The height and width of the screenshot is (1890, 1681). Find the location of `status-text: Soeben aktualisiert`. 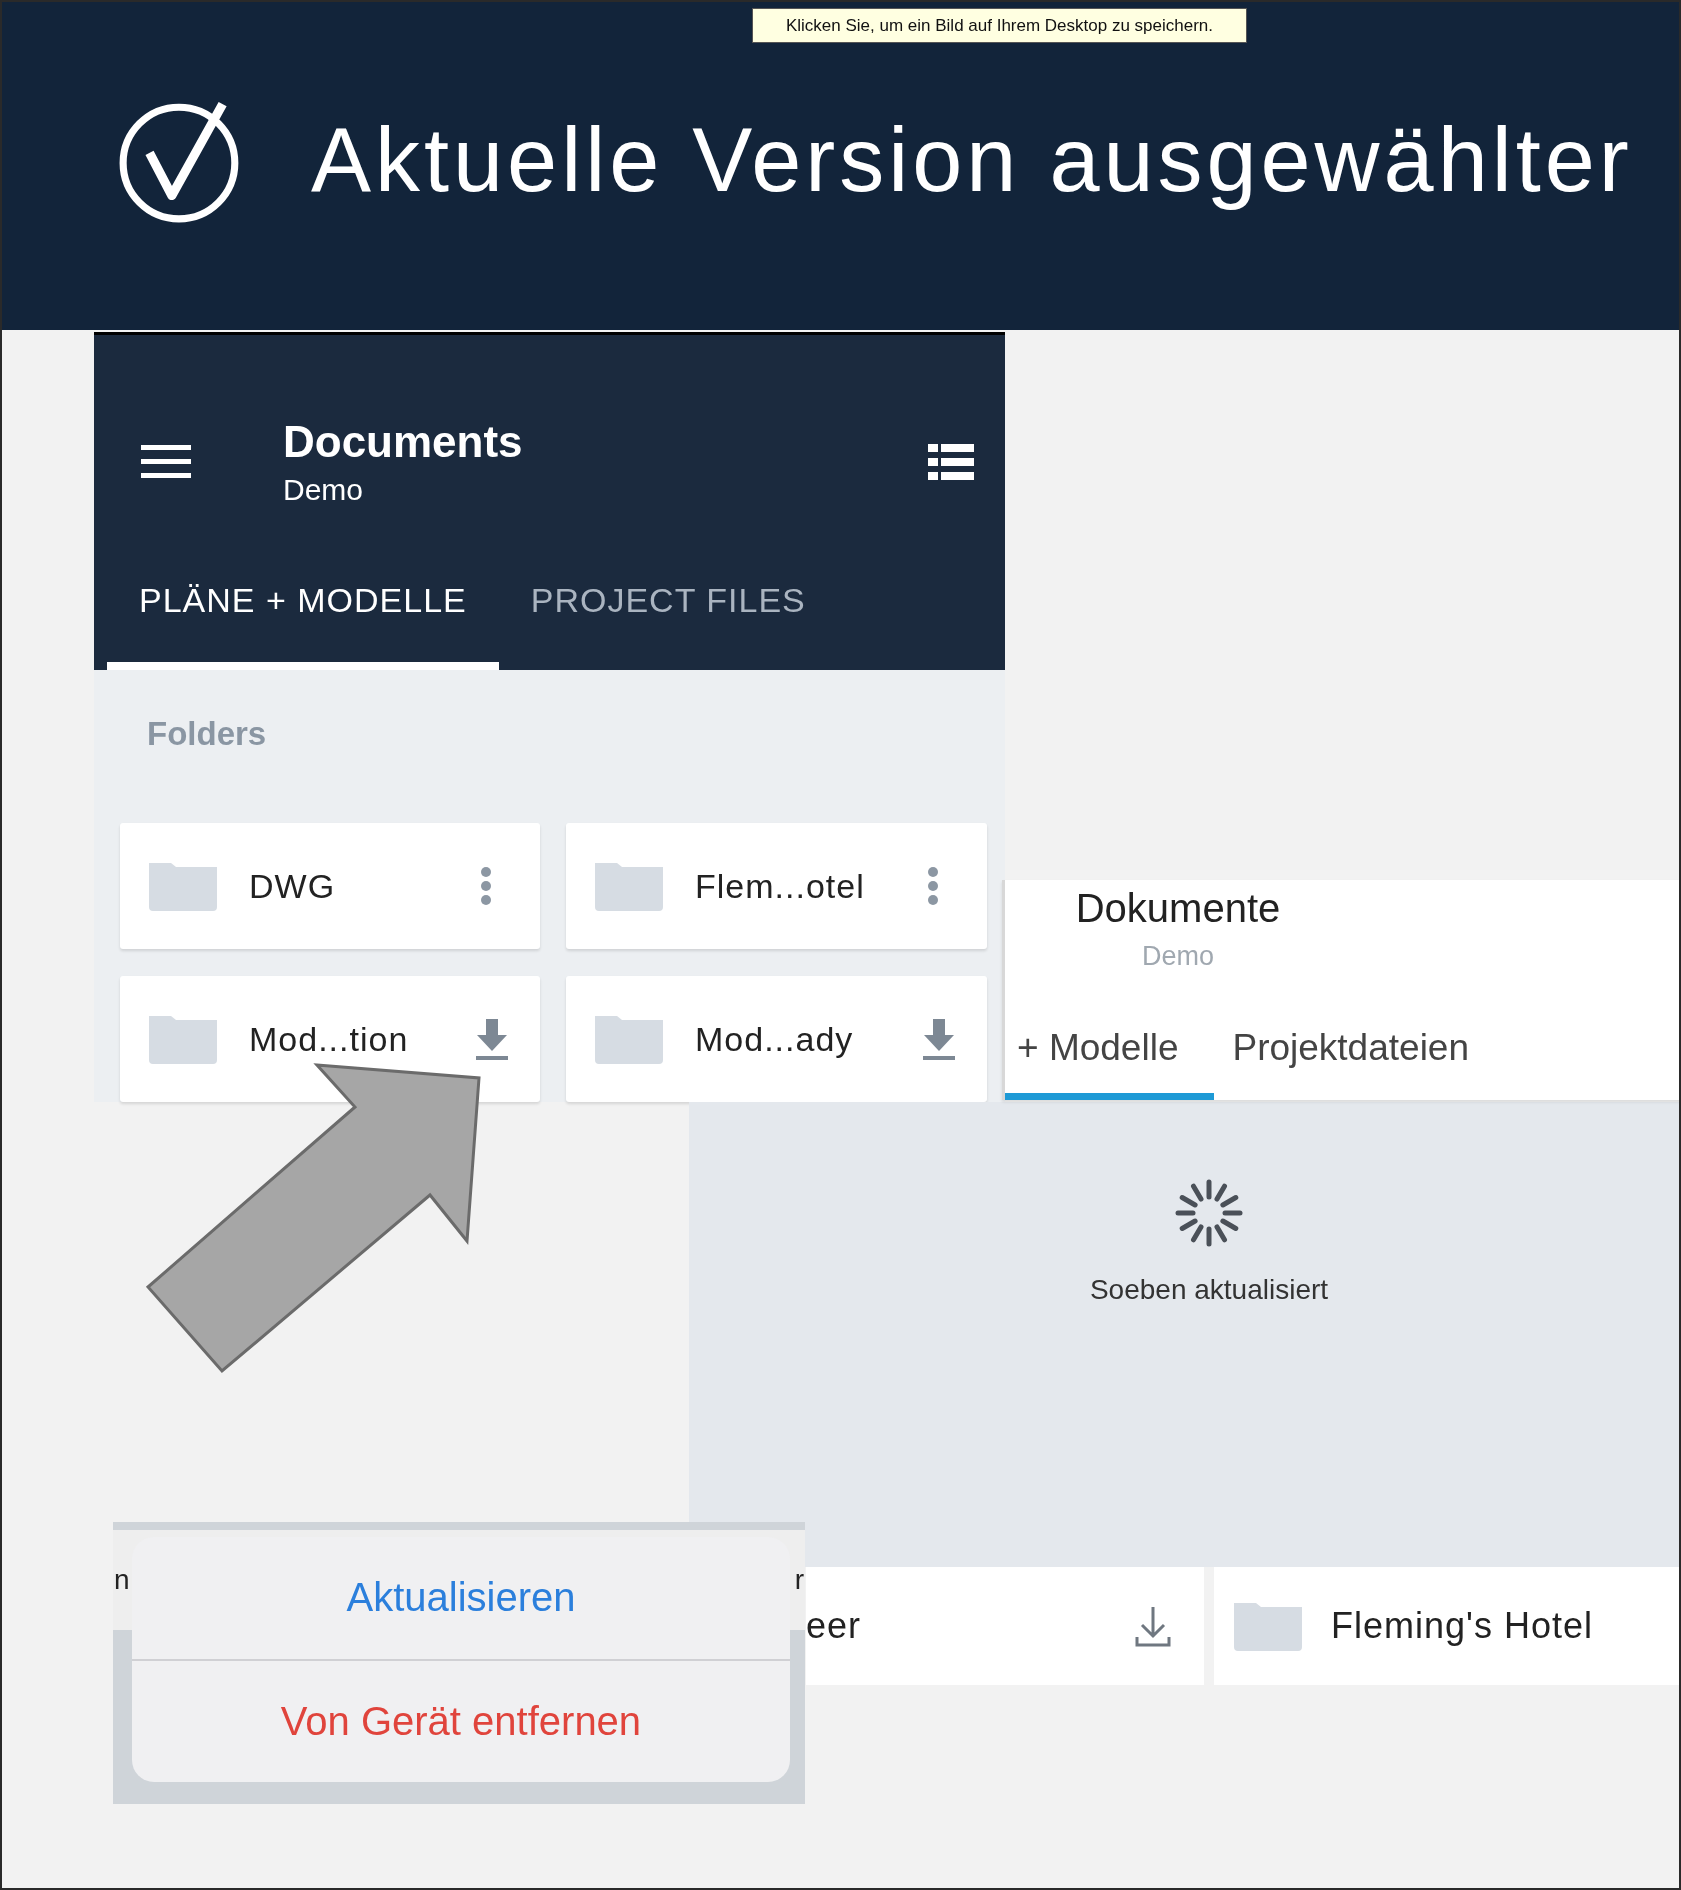

status-text: Soeben aktualisiert is located at coordinates (1209, 1290).